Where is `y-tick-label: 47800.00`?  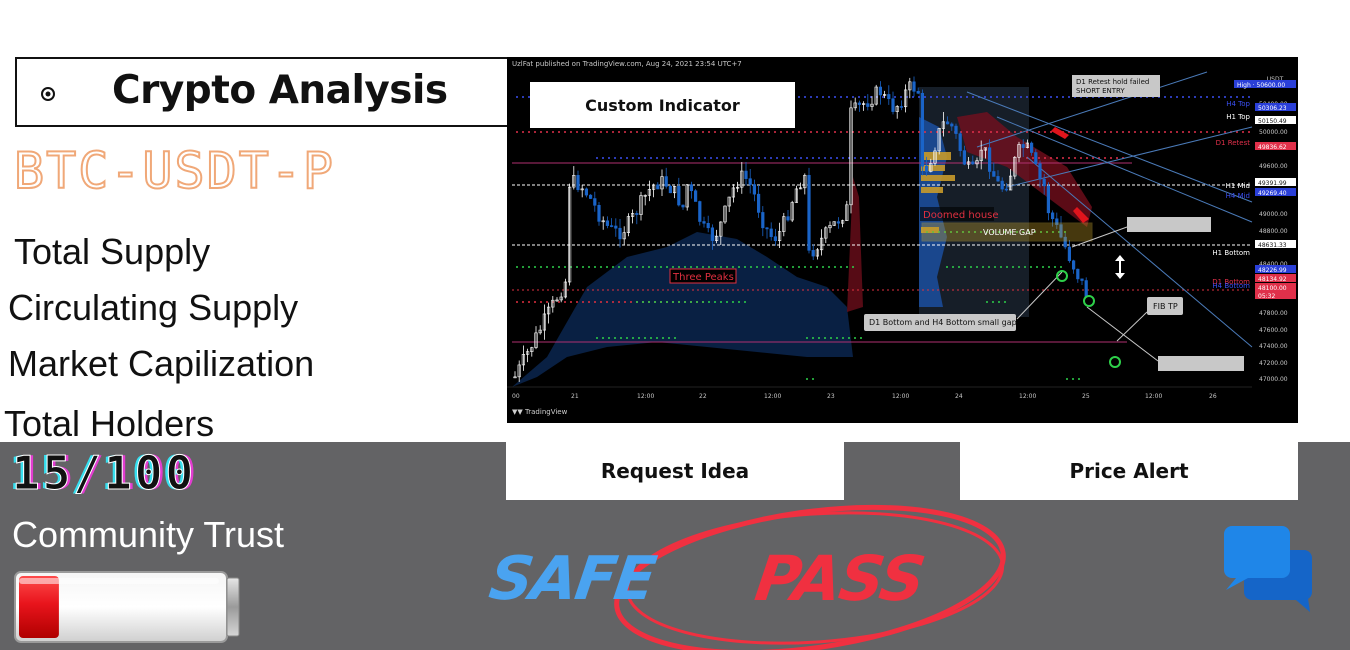
y-tick-label: 47800.00 is located at coordinates (1273, 313).